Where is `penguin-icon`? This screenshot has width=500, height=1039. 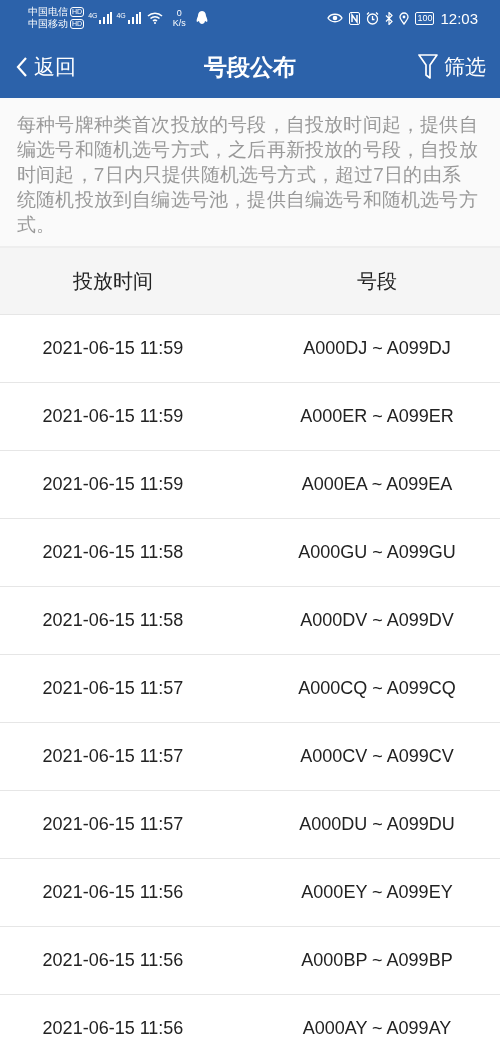
penguin-icon is located at coordinates (201, 18).